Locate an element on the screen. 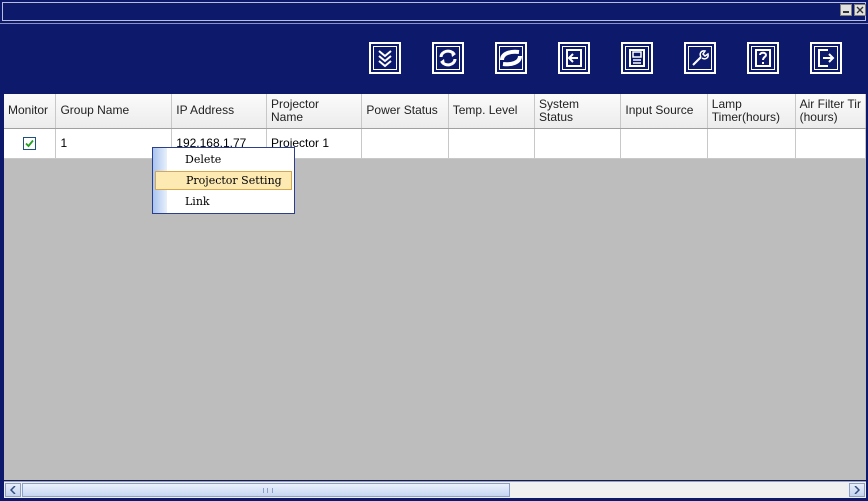 Image resolution: width=868 pixels, height=501 pixels. refresh-icon is located at coordinates (448, 58).